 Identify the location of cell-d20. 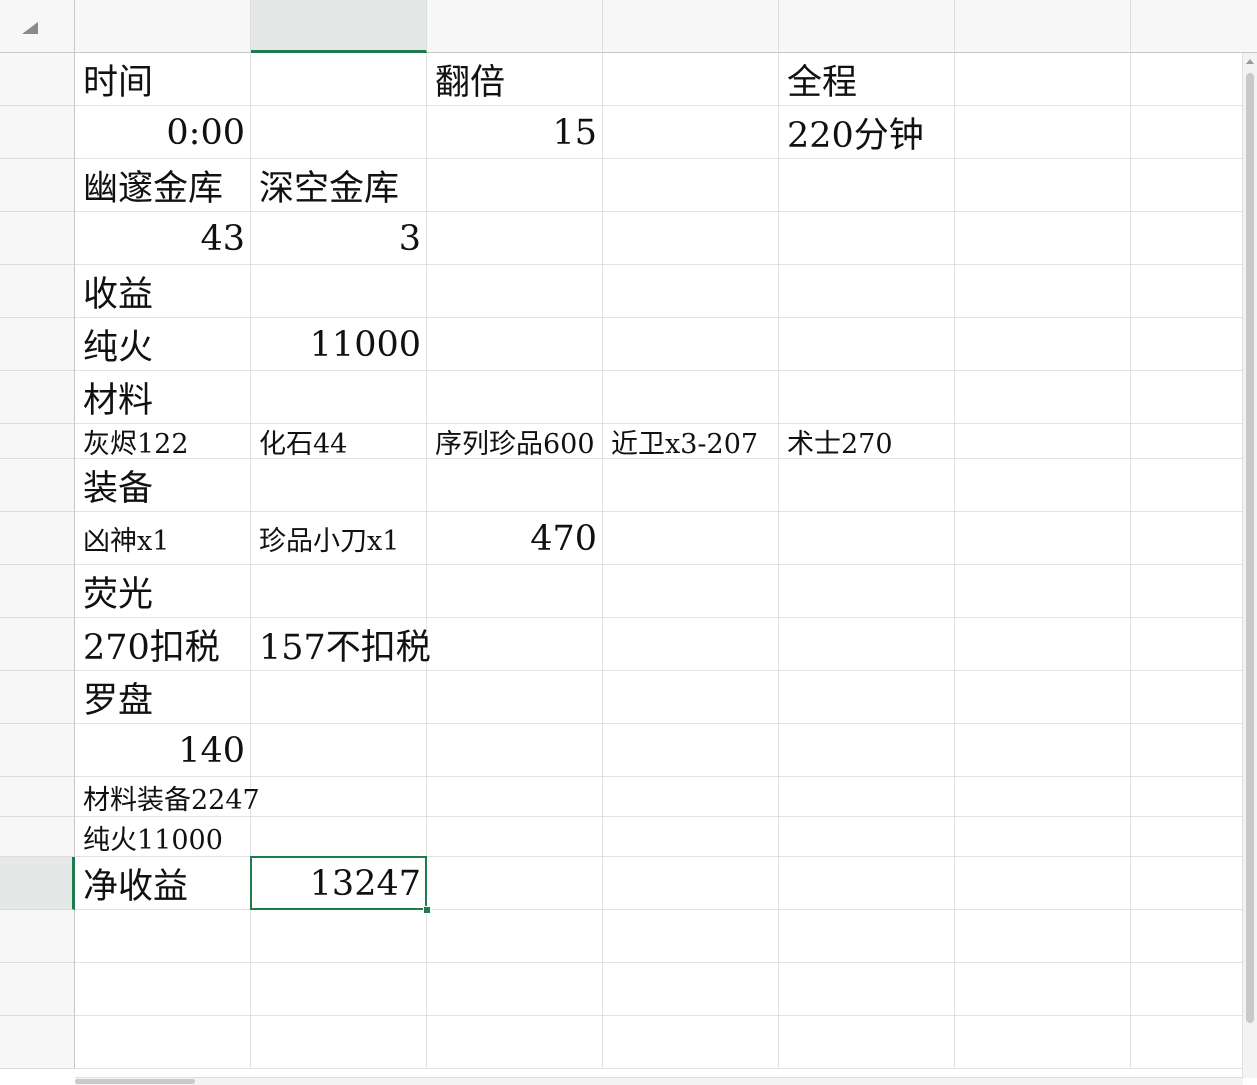
(691, 1042).